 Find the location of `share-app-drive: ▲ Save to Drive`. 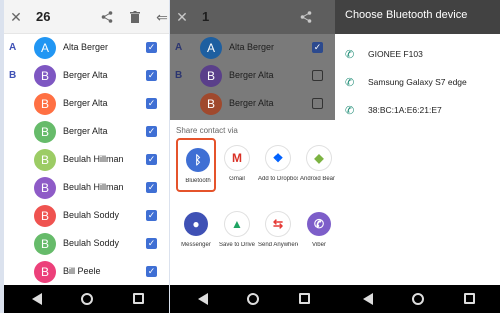

share-app-drive: ▲ Save to Drive is located at coordinates (237, 231).